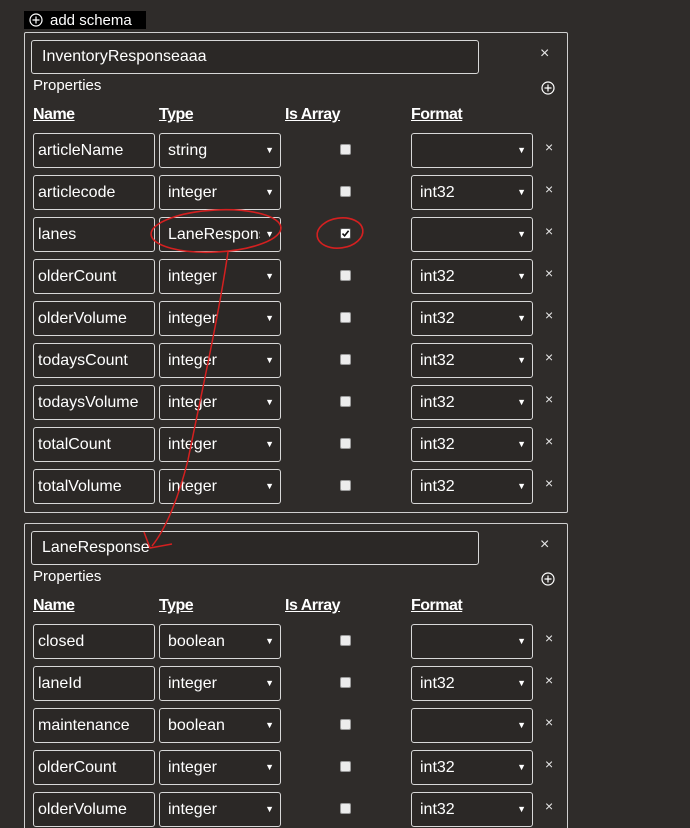 This screenshot has height=828, width=690. Describe the element at coordinates (296, 364) in the screenshot. I see `property-row: todaysCount integer ▼ int32 ▼ ×` at that location.